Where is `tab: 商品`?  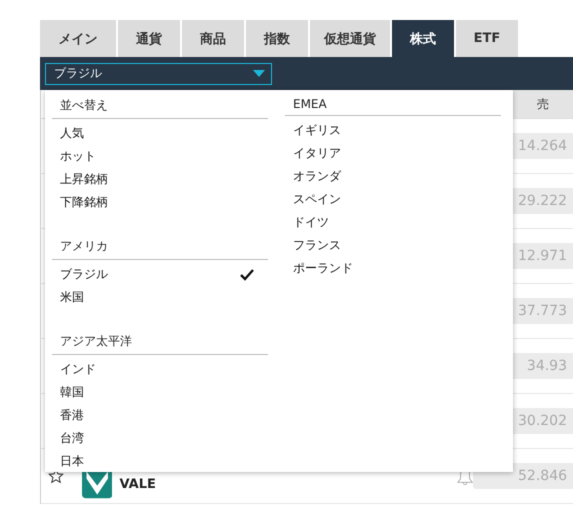
tab: 商品 is located at coordinates (213, 38).